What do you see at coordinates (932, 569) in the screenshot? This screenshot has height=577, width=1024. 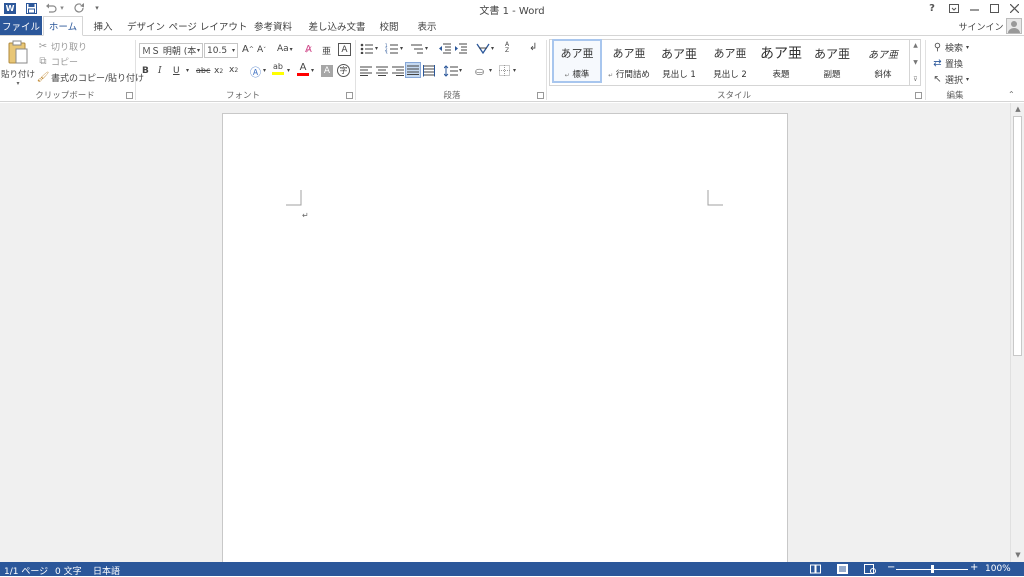 I see `zoom-slider-thumb` at bounding box center [932, 569].